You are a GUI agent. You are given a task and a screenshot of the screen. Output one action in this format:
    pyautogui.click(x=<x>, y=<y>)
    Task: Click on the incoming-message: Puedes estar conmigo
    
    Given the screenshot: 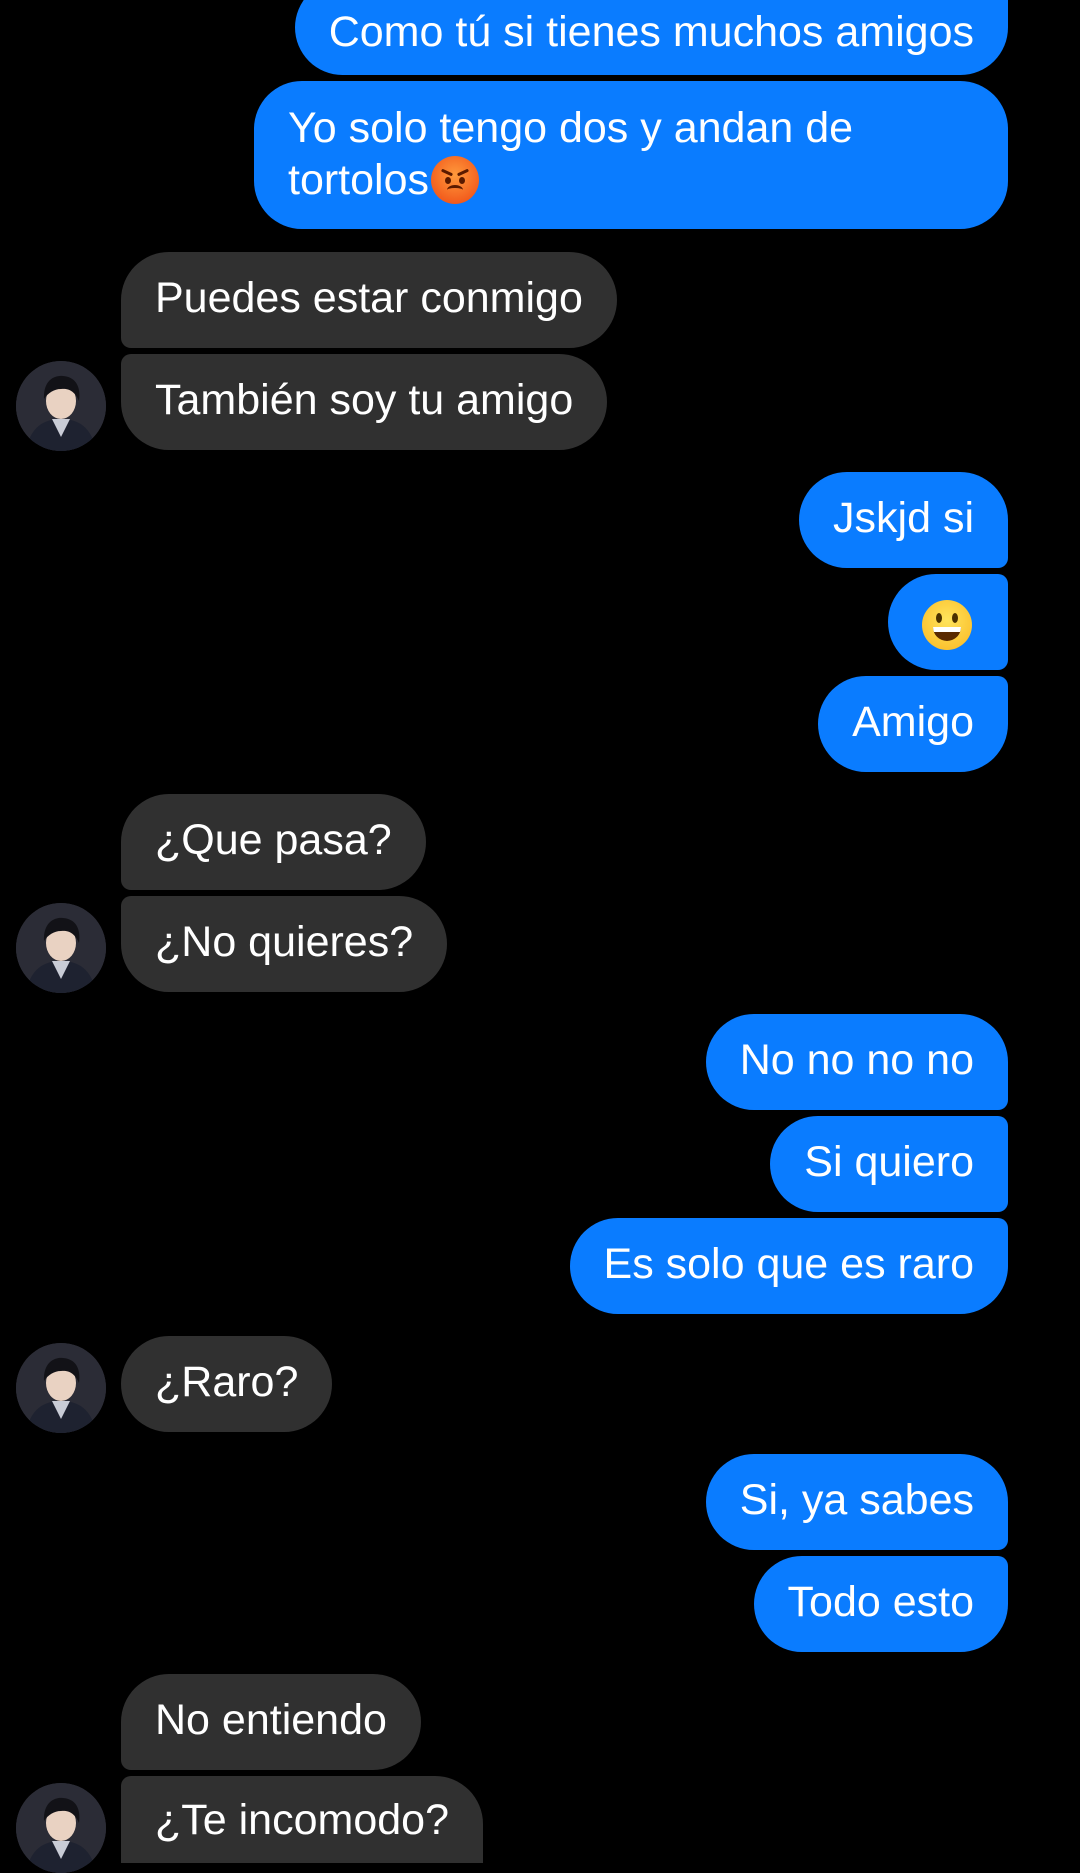 What is the action you would take?
    pyautogui.click(x=369, y=300)
    